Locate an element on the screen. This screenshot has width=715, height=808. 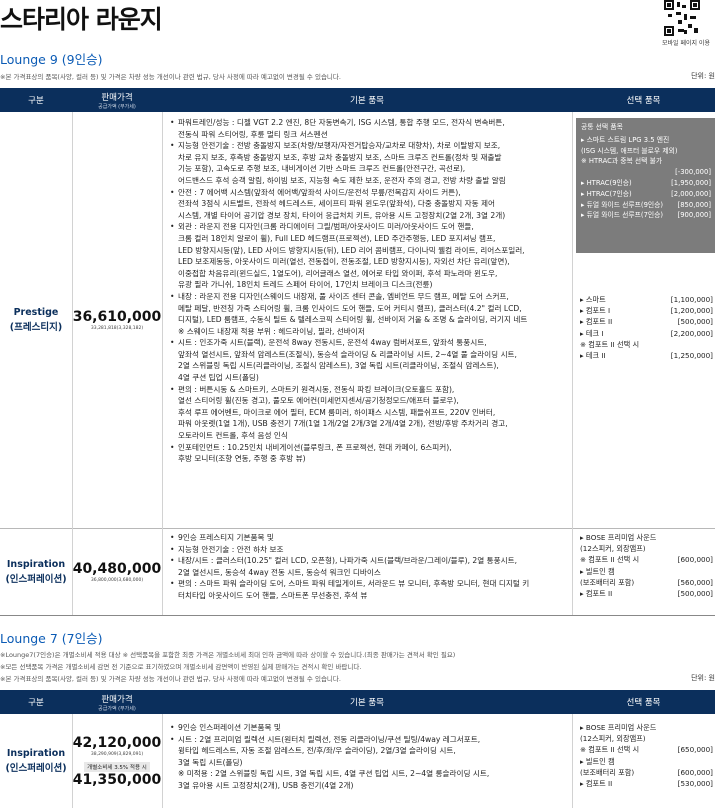
trim-name-inspiration: Inspiration (인스퍼레이션) is located at coordinates (36, 572).